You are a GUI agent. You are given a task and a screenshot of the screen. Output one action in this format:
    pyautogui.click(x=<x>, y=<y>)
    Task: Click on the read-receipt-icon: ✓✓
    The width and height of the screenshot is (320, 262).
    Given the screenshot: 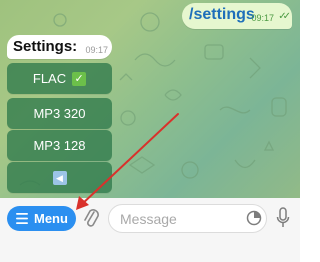 What is the action you would take?
    pyautogui.click(x=284, y=16)
    